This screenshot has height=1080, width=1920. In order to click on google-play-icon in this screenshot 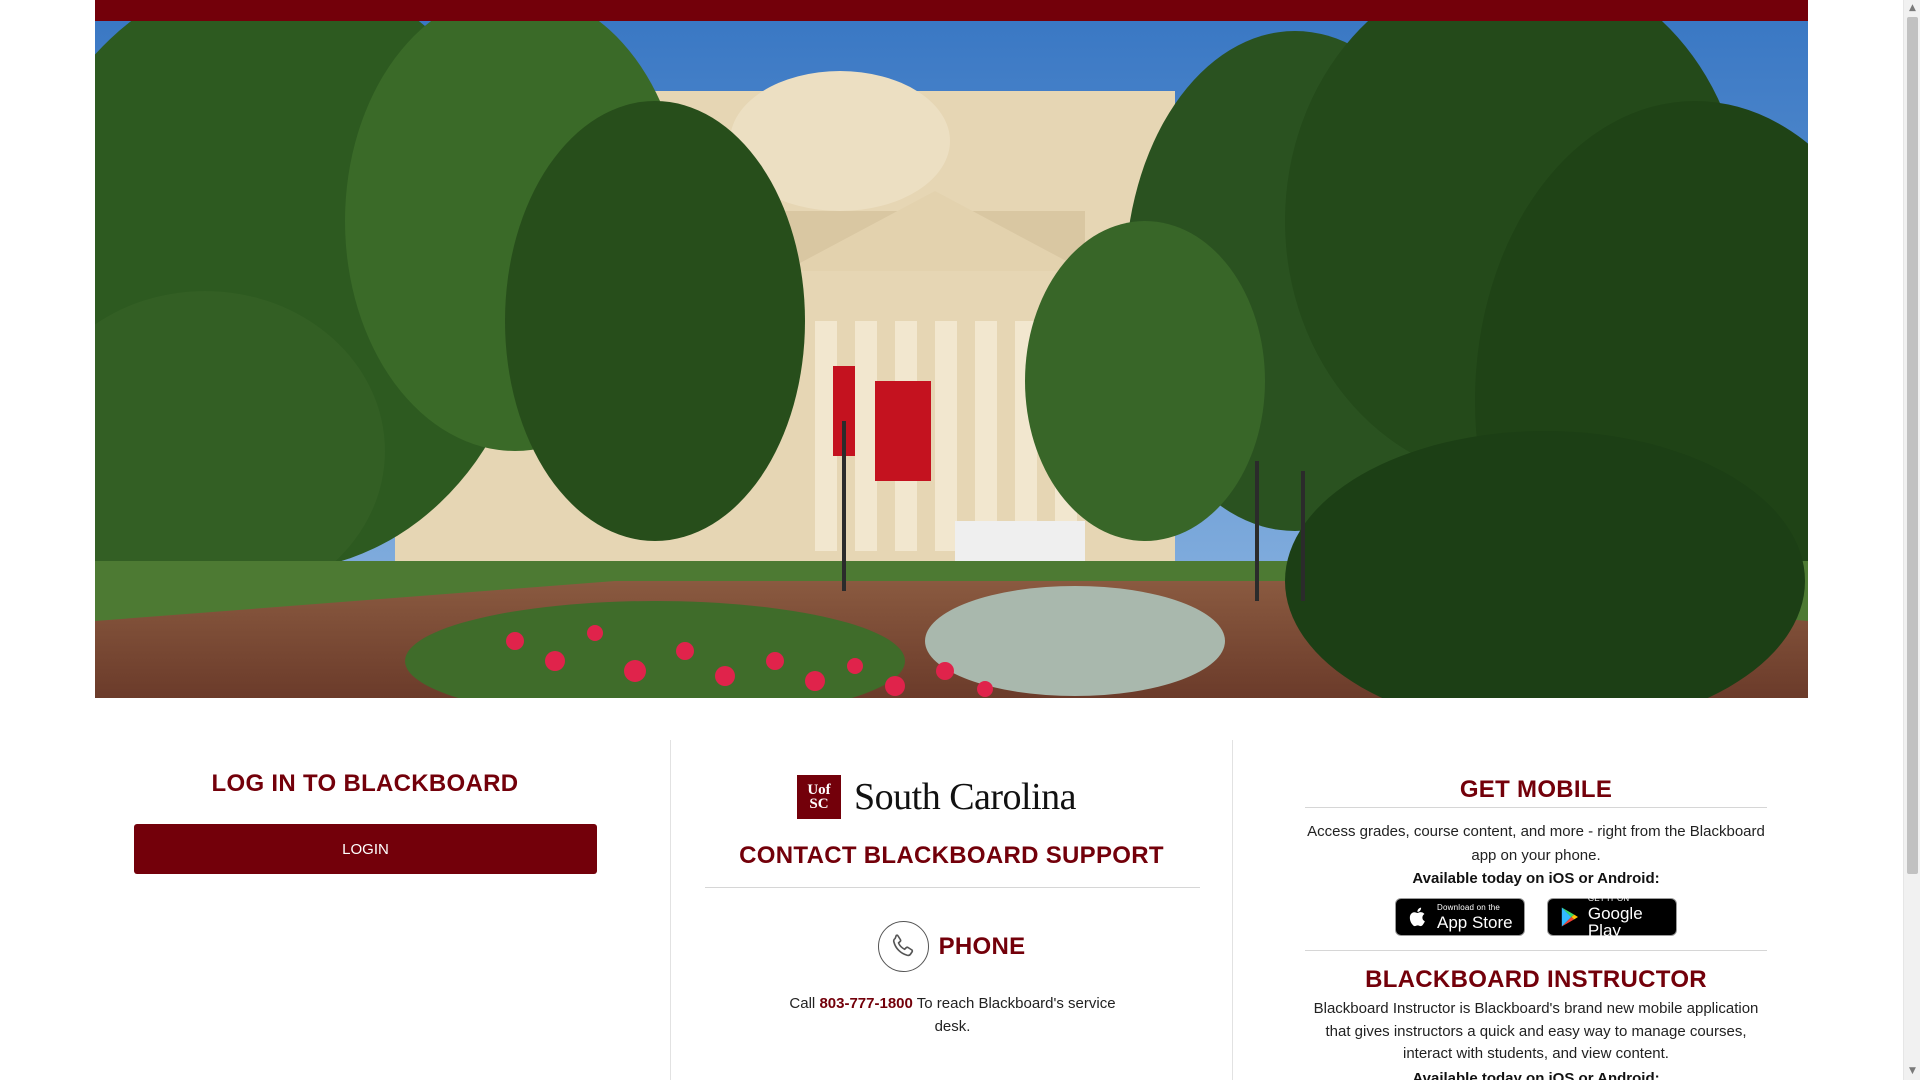, I will do `click(1569, 917)`.